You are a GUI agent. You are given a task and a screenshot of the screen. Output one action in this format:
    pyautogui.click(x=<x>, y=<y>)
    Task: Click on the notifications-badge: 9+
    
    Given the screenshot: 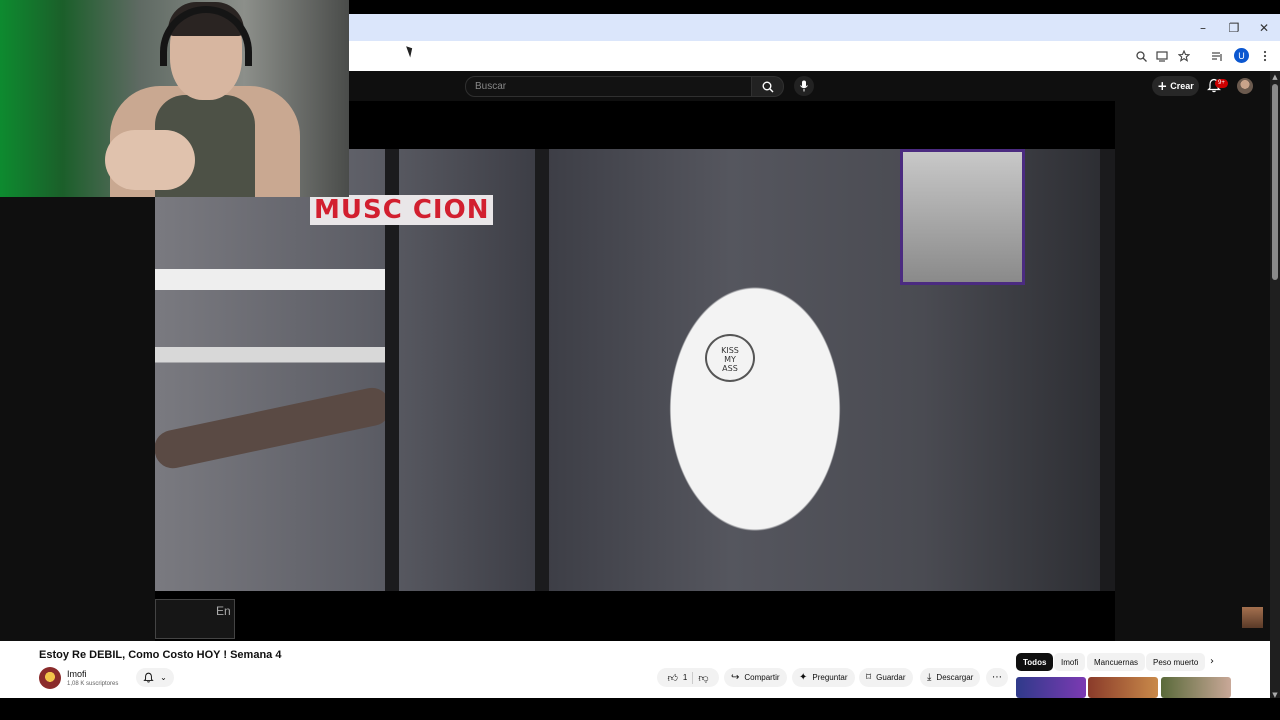 What is the action you would take?
    pyautogui.click(x=1221, y=83)
    